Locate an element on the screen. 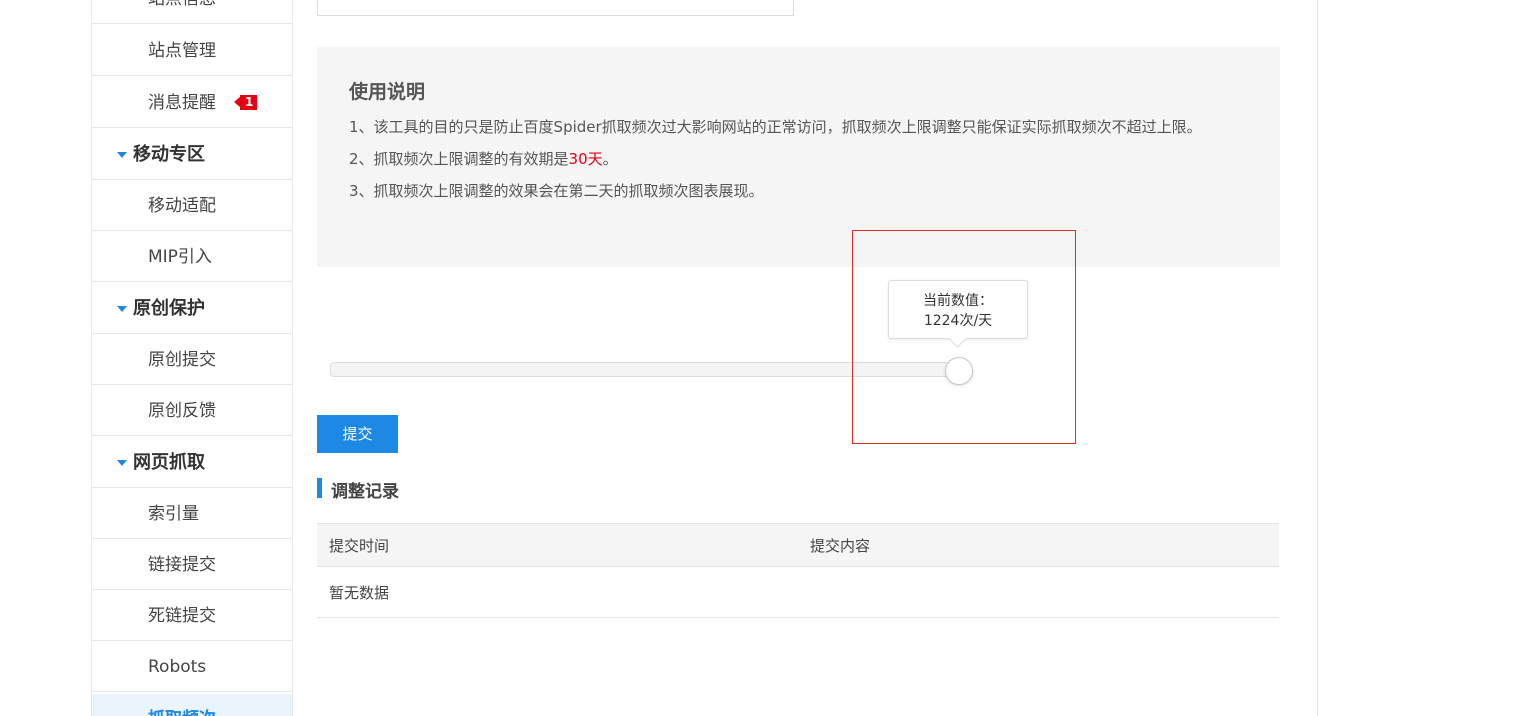 The image size is (1530, 716). sidebar-item-label: 死链提交 is located at coordinates (182, 616).